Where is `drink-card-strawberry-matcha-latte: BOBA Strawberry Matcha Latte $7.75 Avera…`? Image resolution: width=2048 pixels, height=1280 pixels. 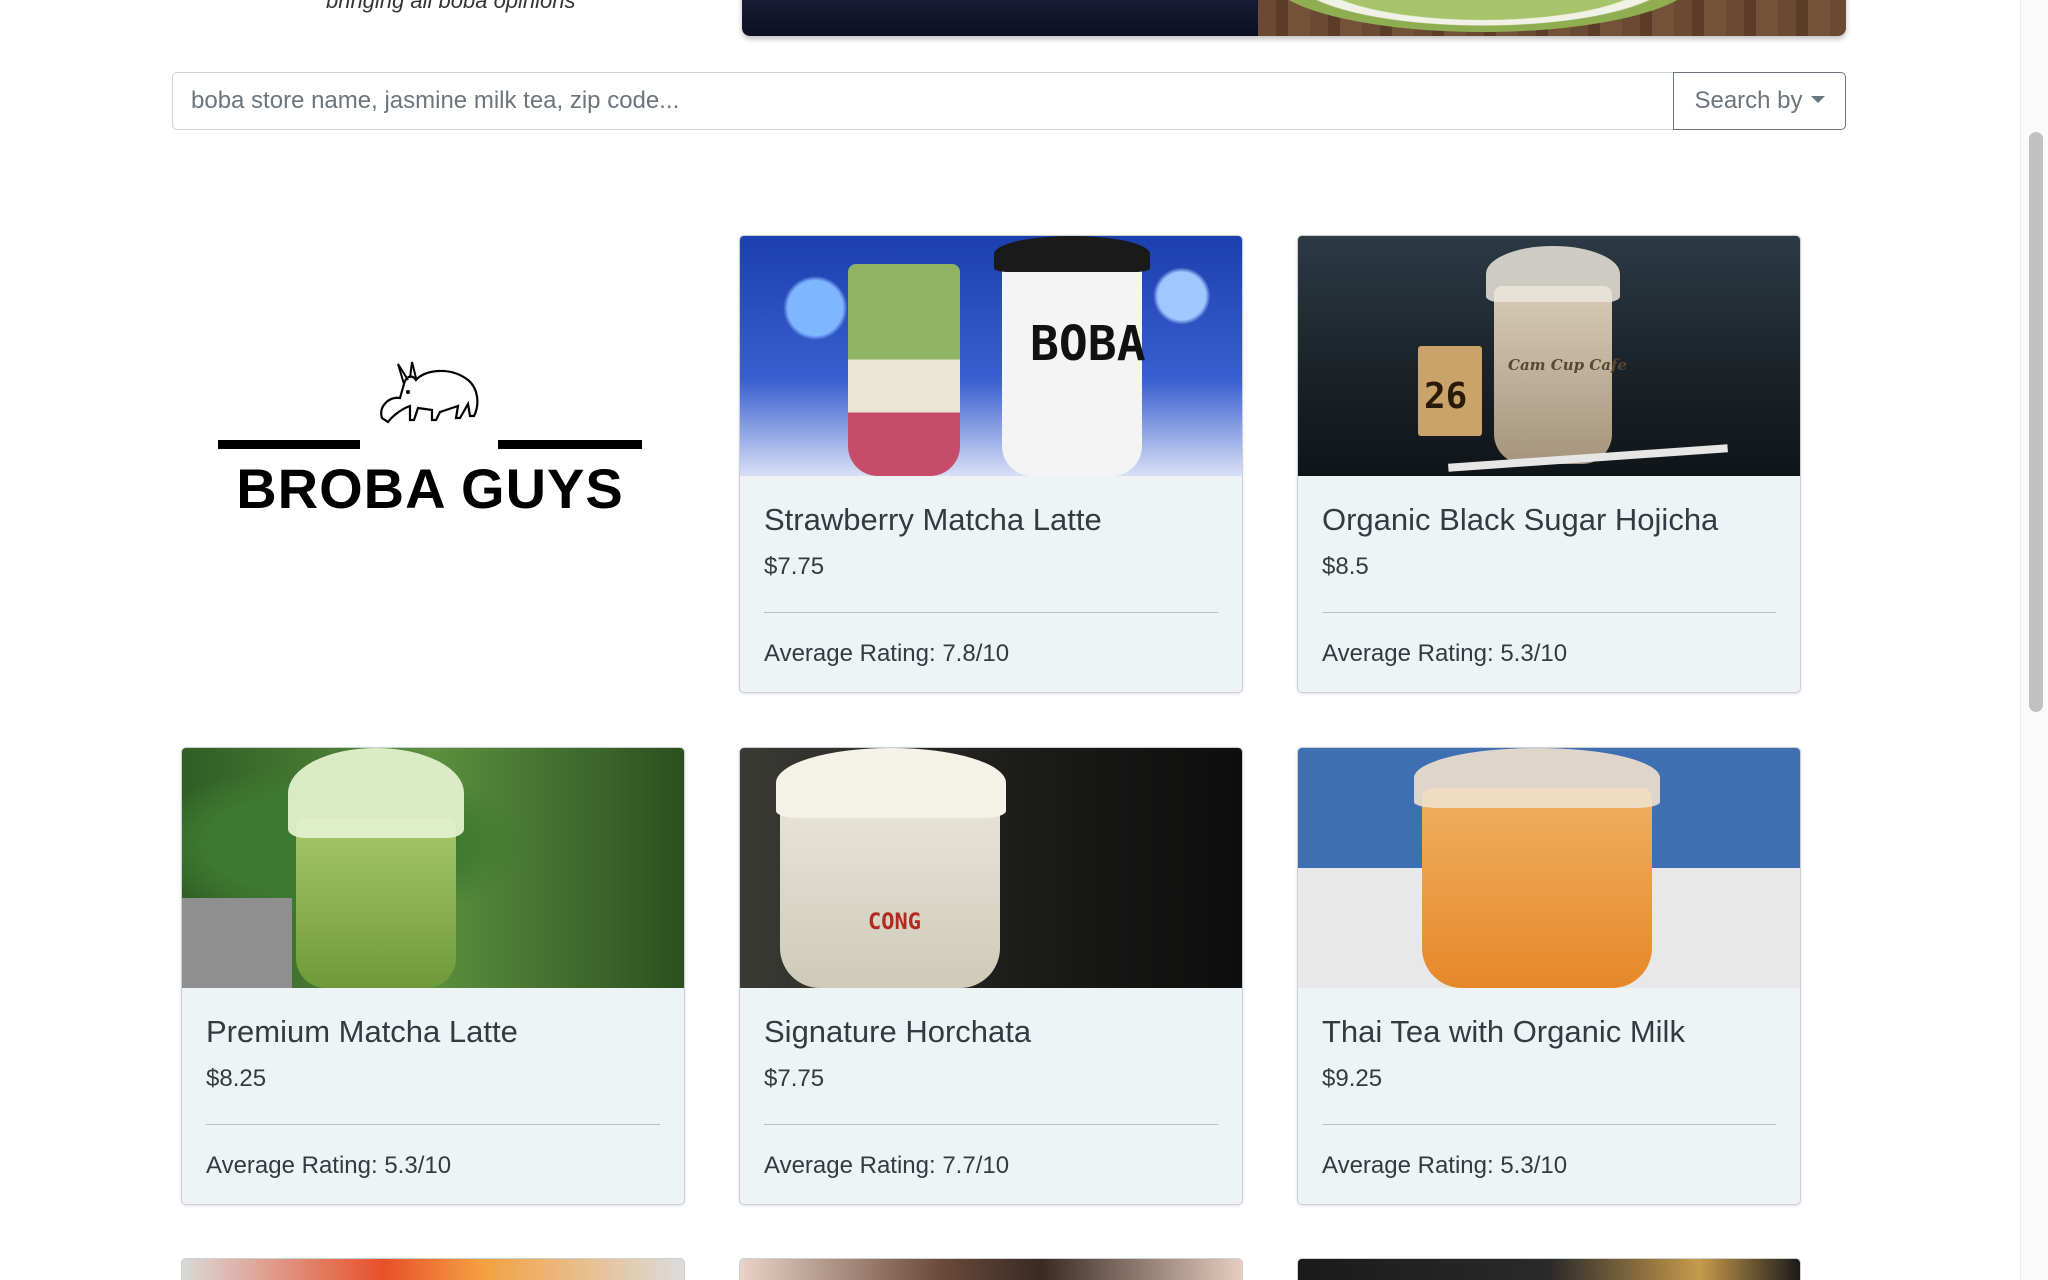
drink-card-strawberry-matcha-latte: BOBA Strawberry Matcha Latte $7.75 Avera… is located at coordinates (991, 464).